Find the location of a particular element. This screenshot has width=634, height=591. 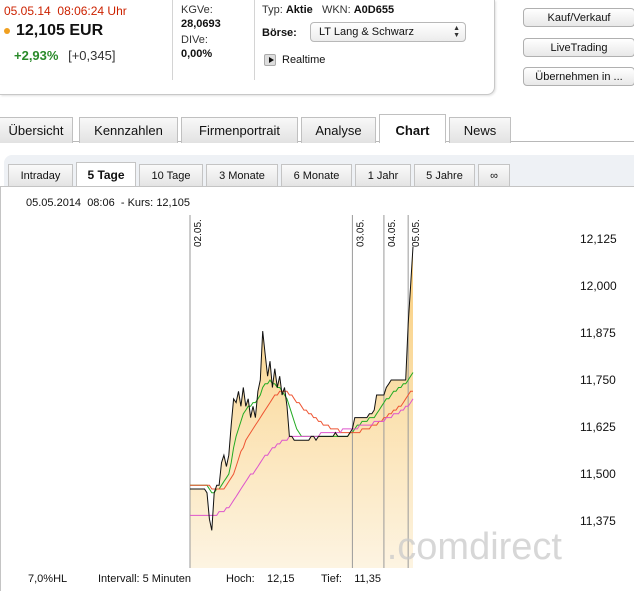

y-tick-label: 11,625 is located at coordinates (598, 427).